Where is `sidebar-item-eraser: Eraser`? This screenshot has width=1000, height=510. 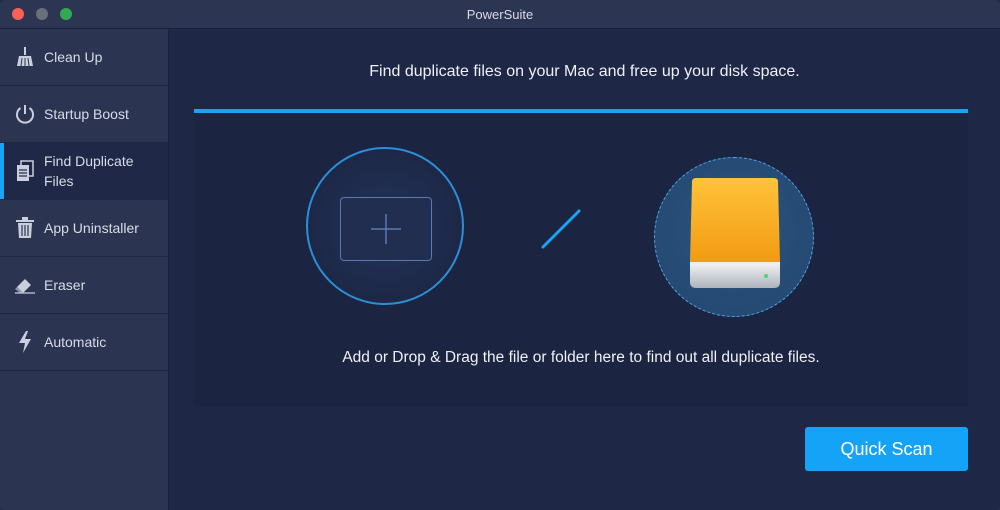 sidebar-item-eraser: Eraser is located at coordinates (84, 285).